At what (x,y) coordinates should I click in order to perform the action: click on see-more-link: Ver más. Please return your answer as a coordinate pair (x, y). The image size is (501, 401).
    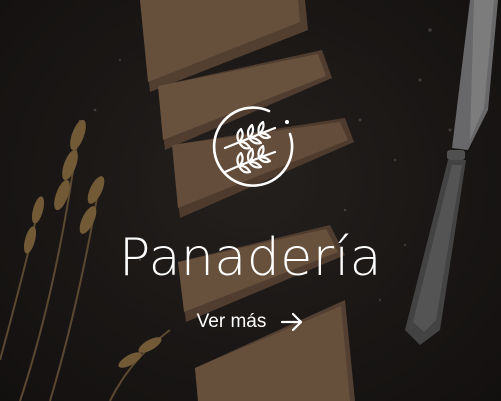
    Looking at the image, I should click on (251, 322).